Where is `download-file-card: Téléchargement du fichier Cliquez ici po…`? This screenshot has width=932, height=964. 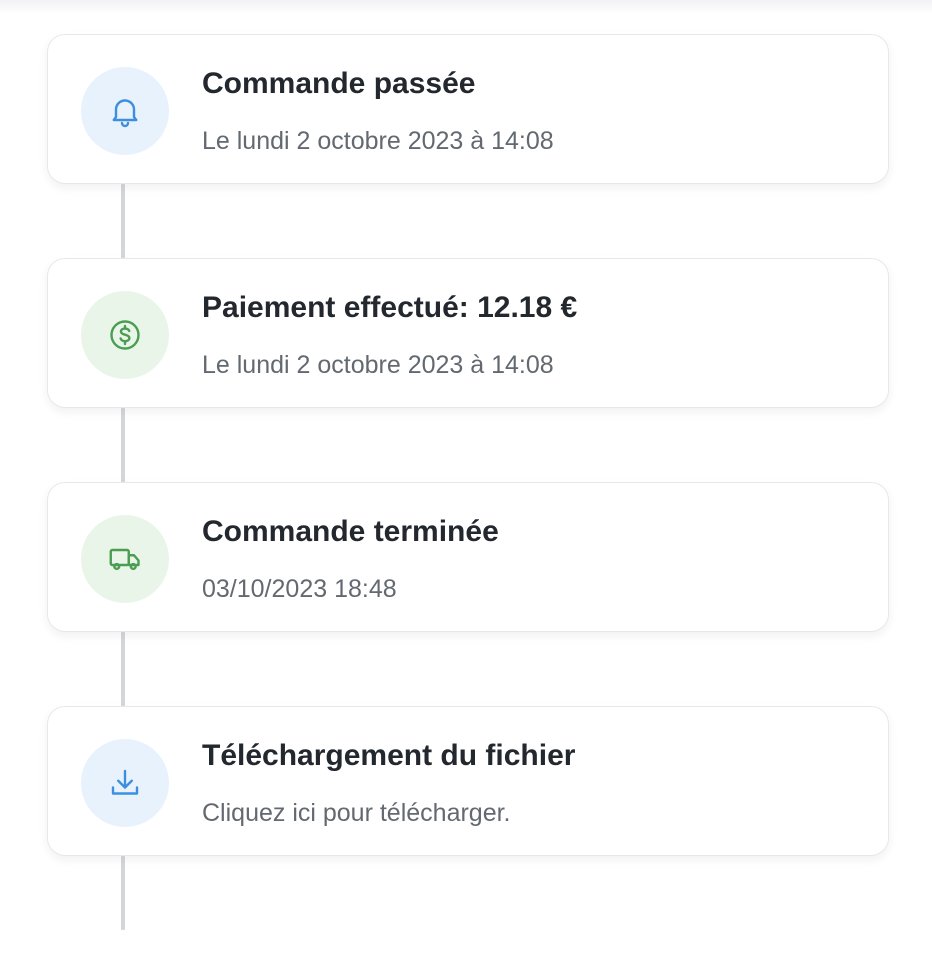 download-file-card: Téléchargement du fichier Cliquez ici po… is located at coordinates (468, 781).